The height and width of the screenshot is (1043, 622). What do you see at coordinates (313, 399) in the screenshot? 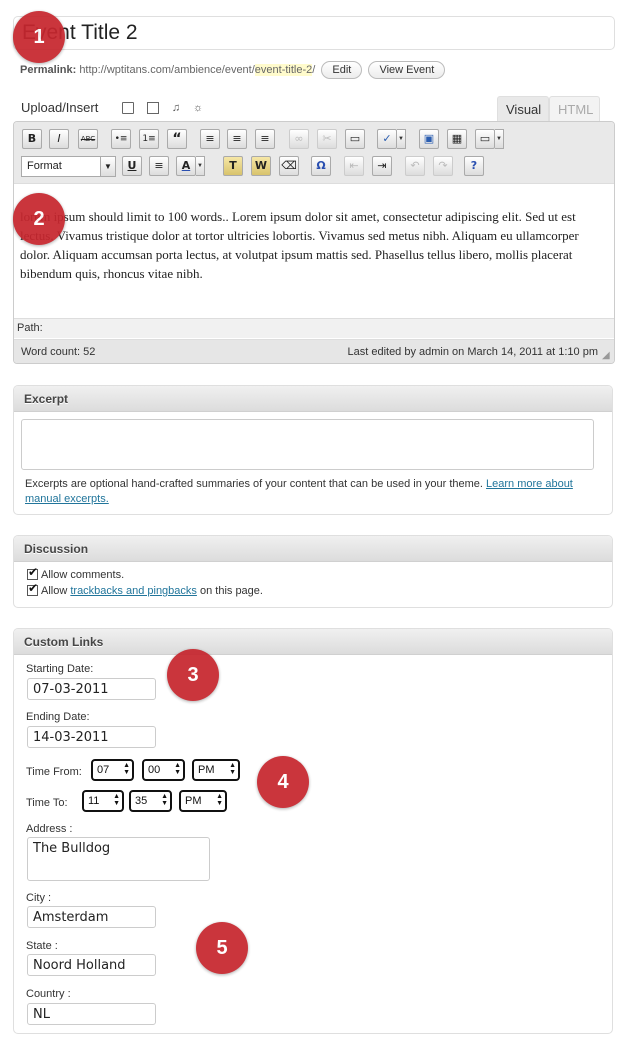
I see `excerpt-heading: Excerpt` at bounding box center [313, 399].